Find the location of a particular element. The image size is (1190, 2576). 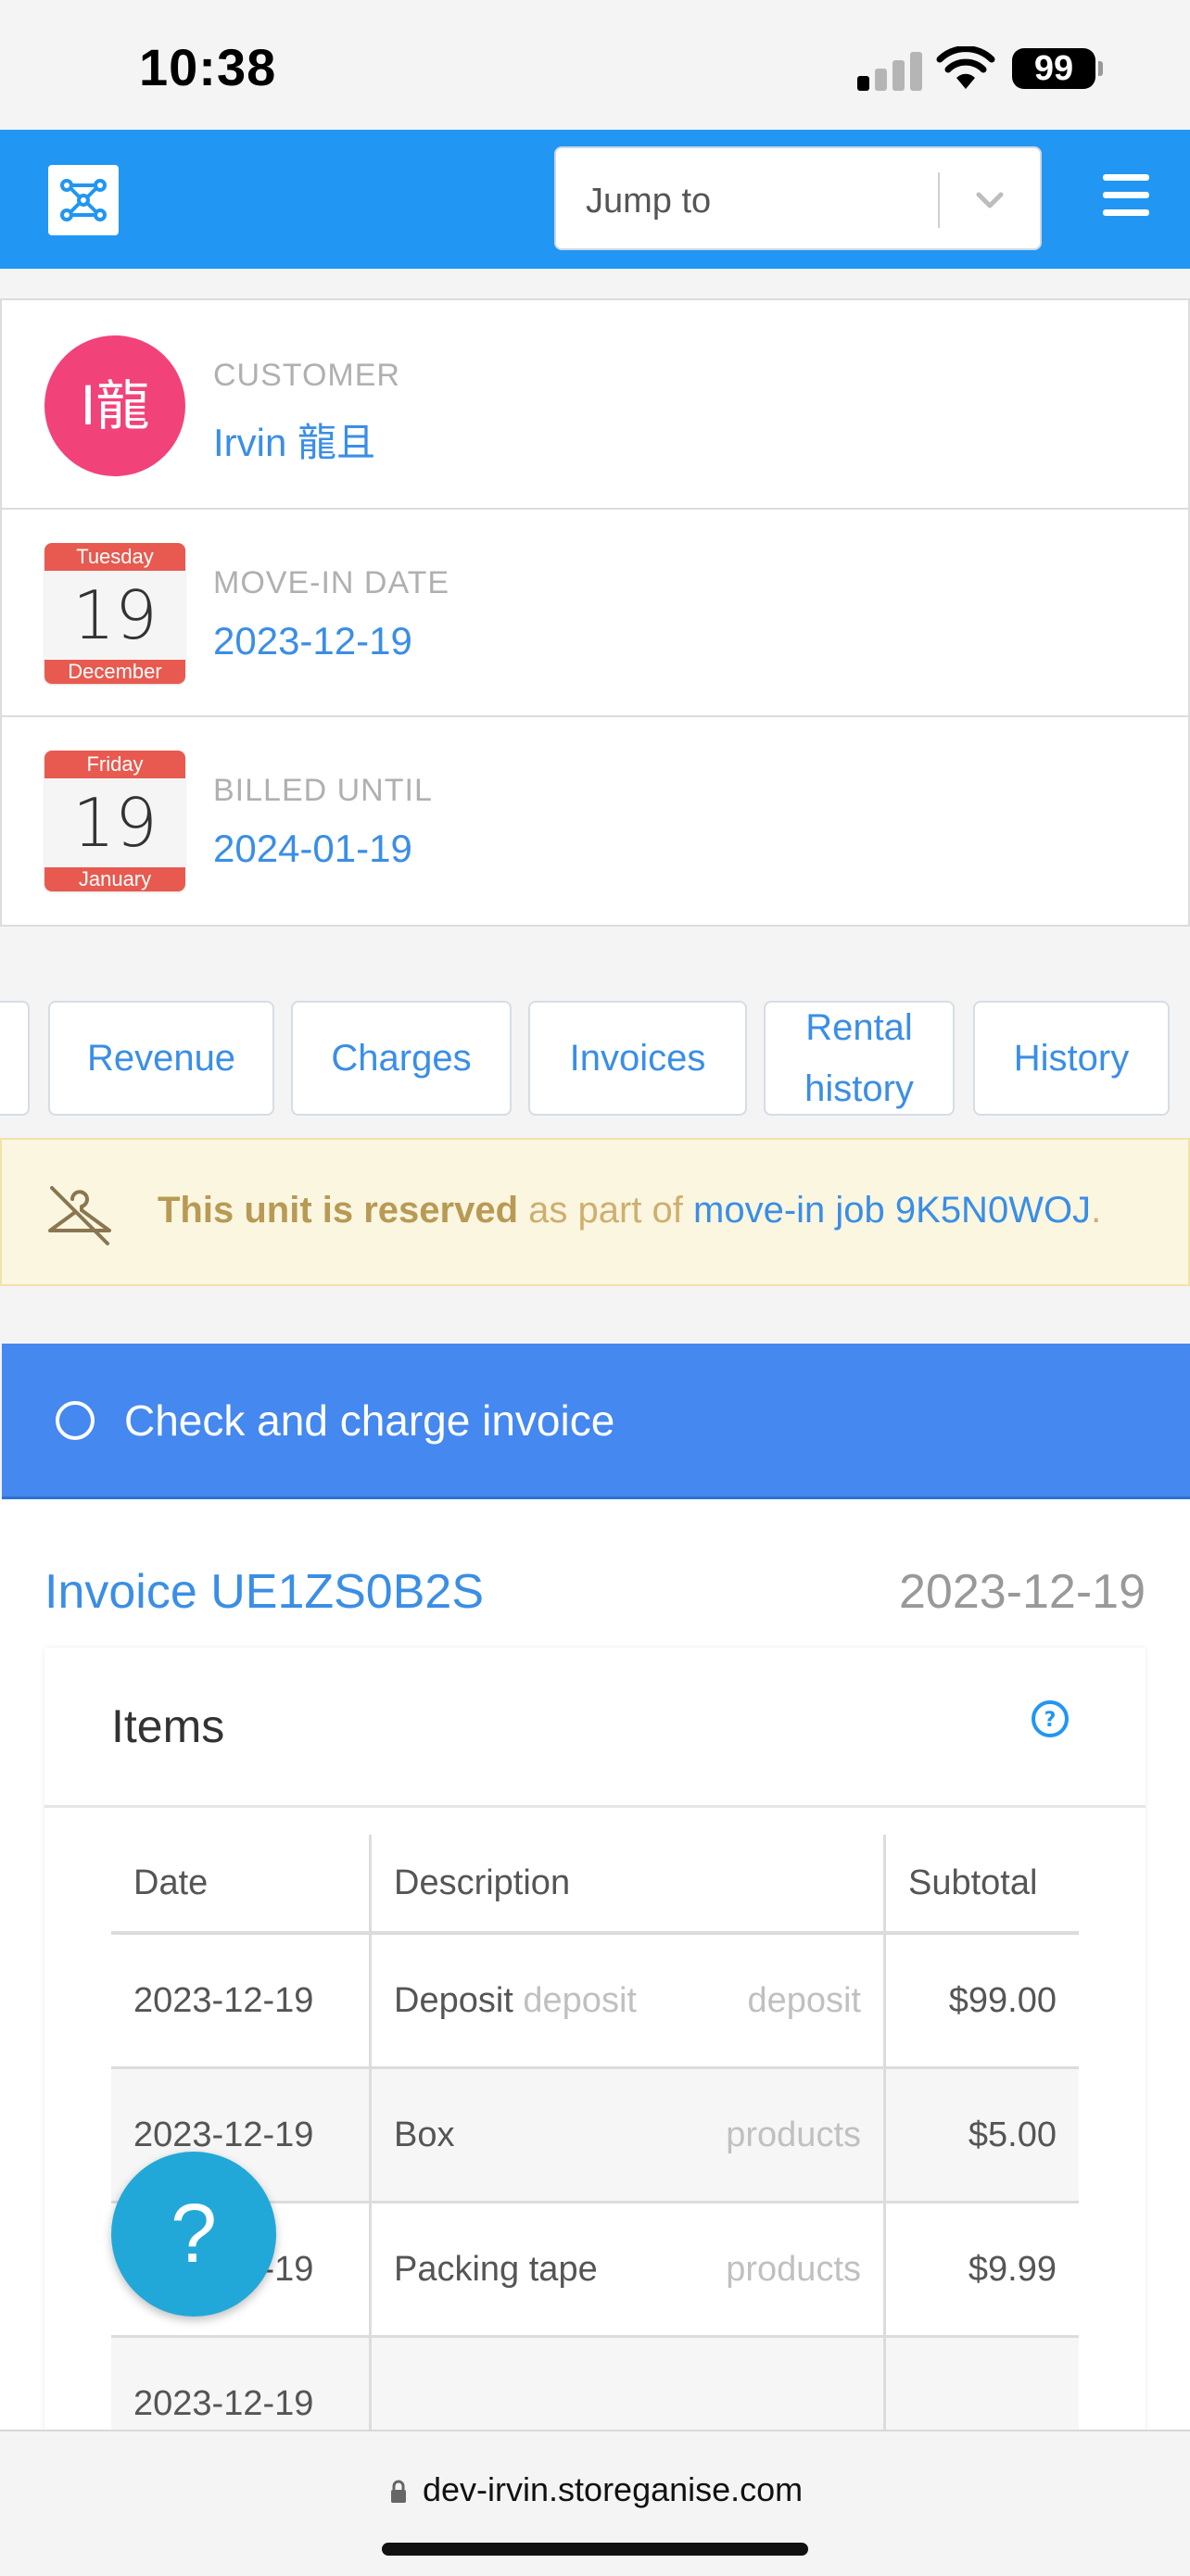

check-charge-invoice-label: Check and charge invoice is located at coordinates (369, 1420).